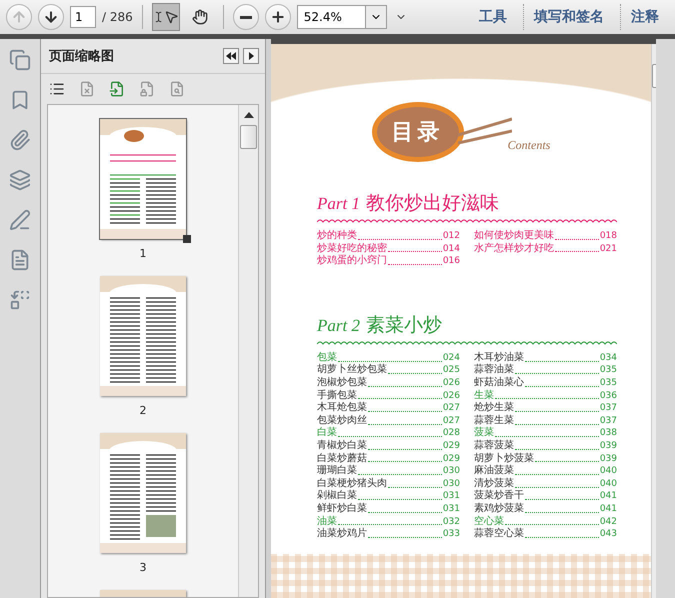 The height and width of the screenshot is (598, 675). I want to click on entry-title: 虾菇油菜心, so click(499, 383).